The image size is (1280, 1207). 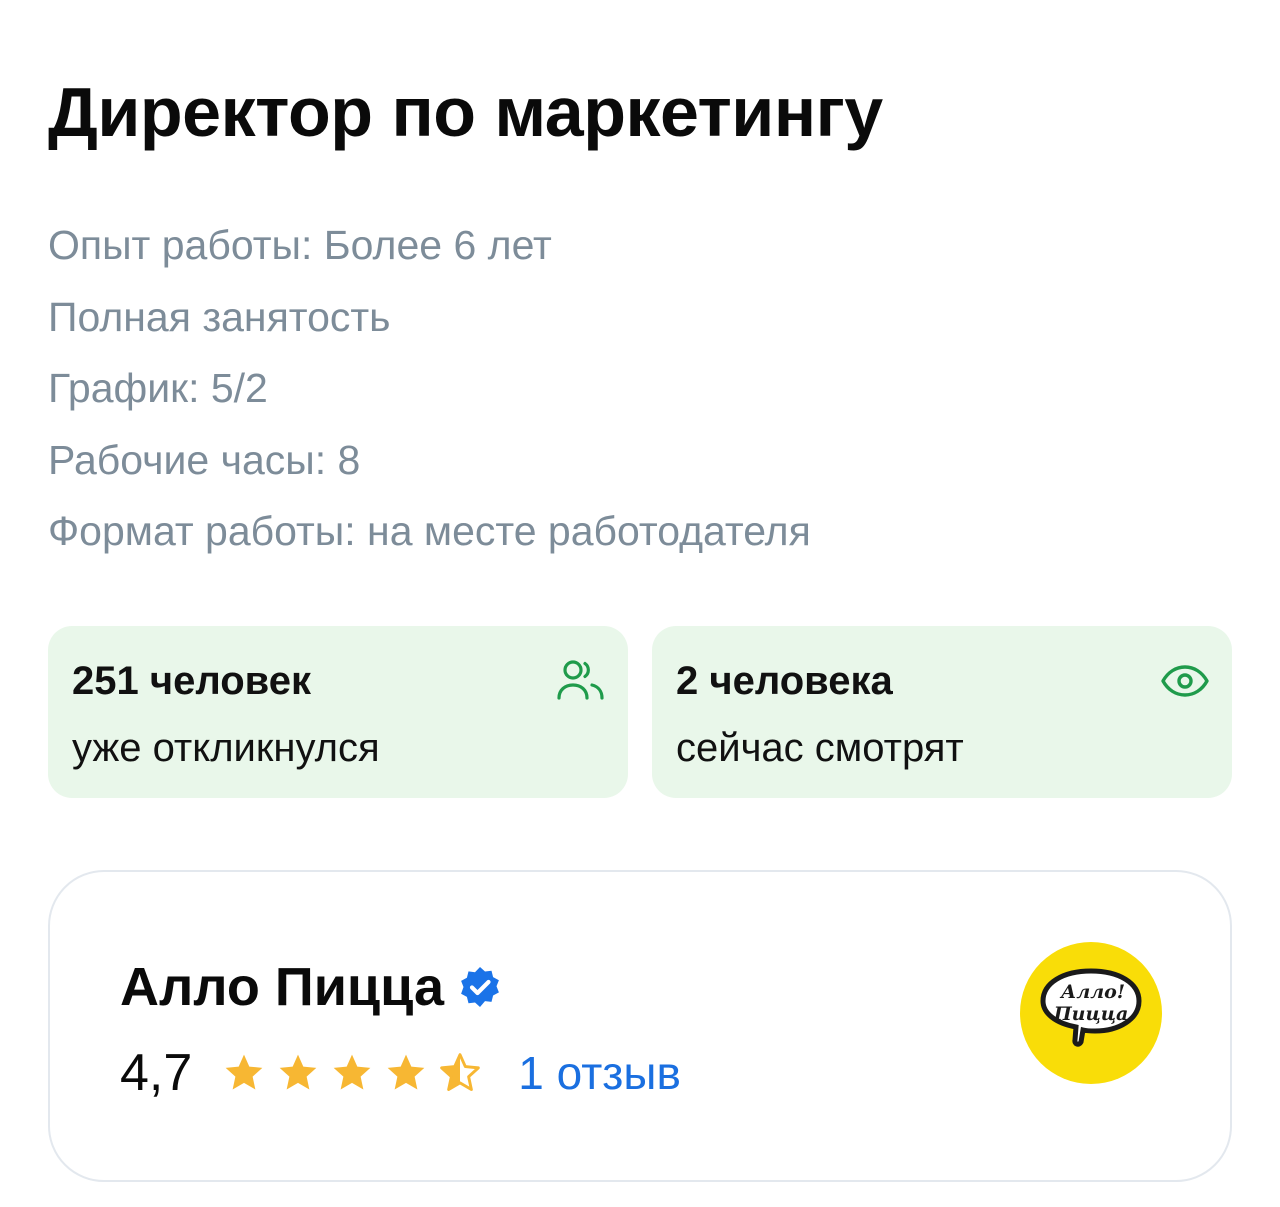 I want to click on vacancy-title: Директор по маркетингу, so click(x=465, y=112).